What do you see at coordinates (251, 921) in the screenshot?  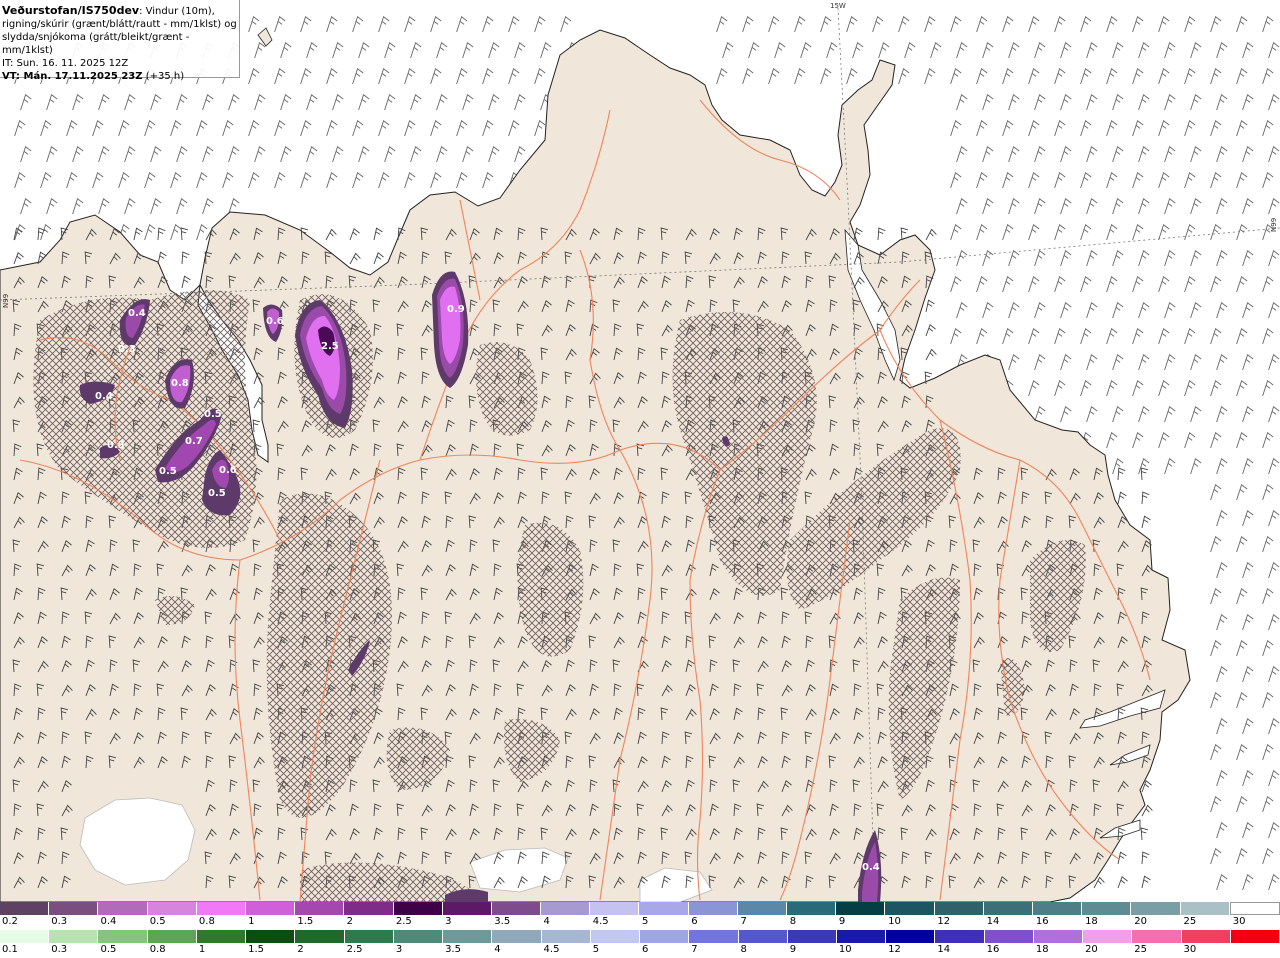 I see `legend-snow-tick: 1` at bounding box center [251, 921].